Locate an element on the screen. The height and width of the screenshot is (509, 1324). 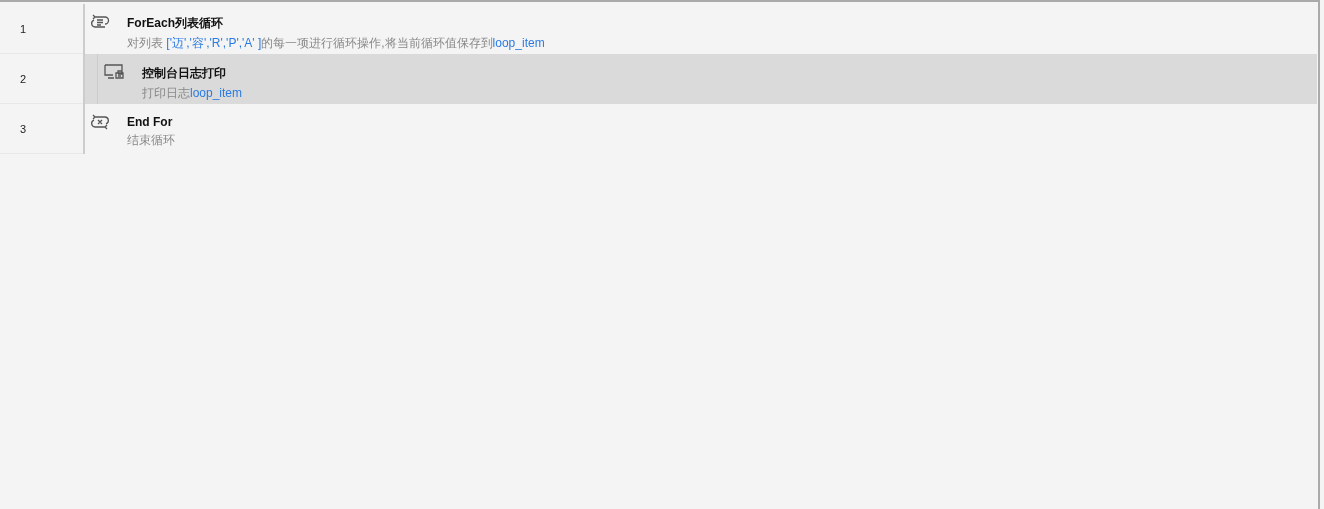
step-title: 控制台日志打印 is located at coordinates (184, 73).